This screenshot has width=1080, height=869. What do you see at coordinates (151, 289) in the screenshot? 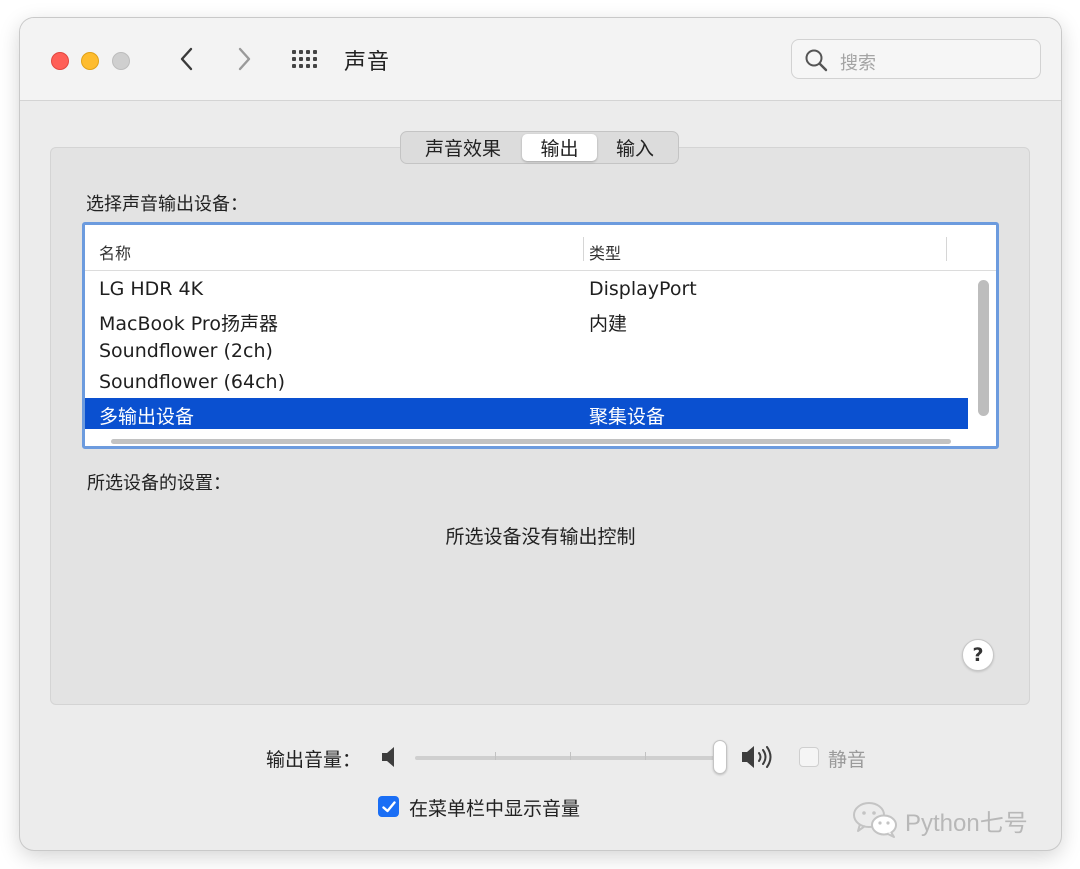
I see `device-name: LG HDR 4K` at bounding box center [151, 289].